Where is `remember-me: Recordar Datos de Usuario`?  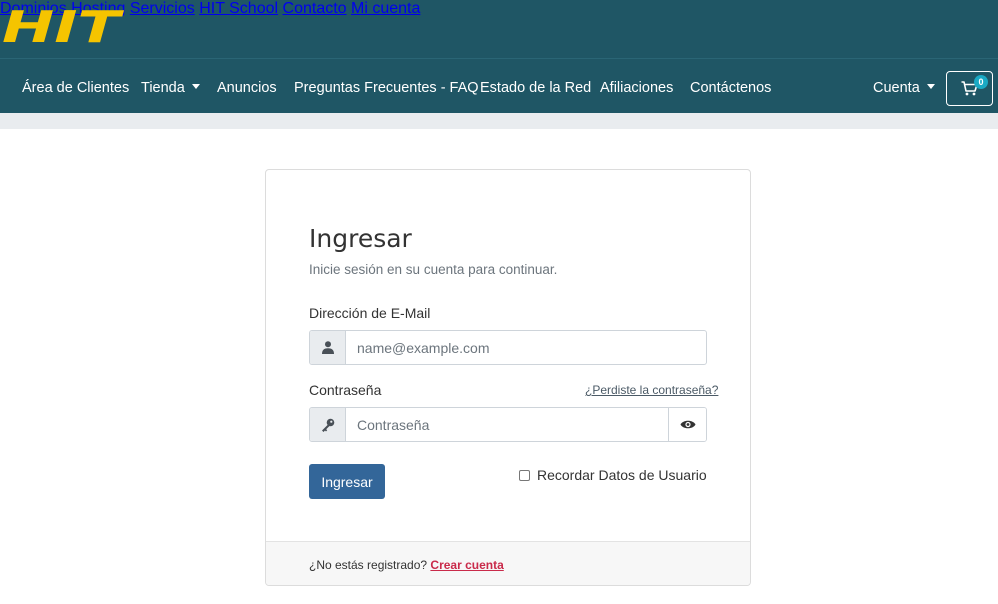
remember-me: Recordar Datos de Usuario is located at coordinates (613, 475).